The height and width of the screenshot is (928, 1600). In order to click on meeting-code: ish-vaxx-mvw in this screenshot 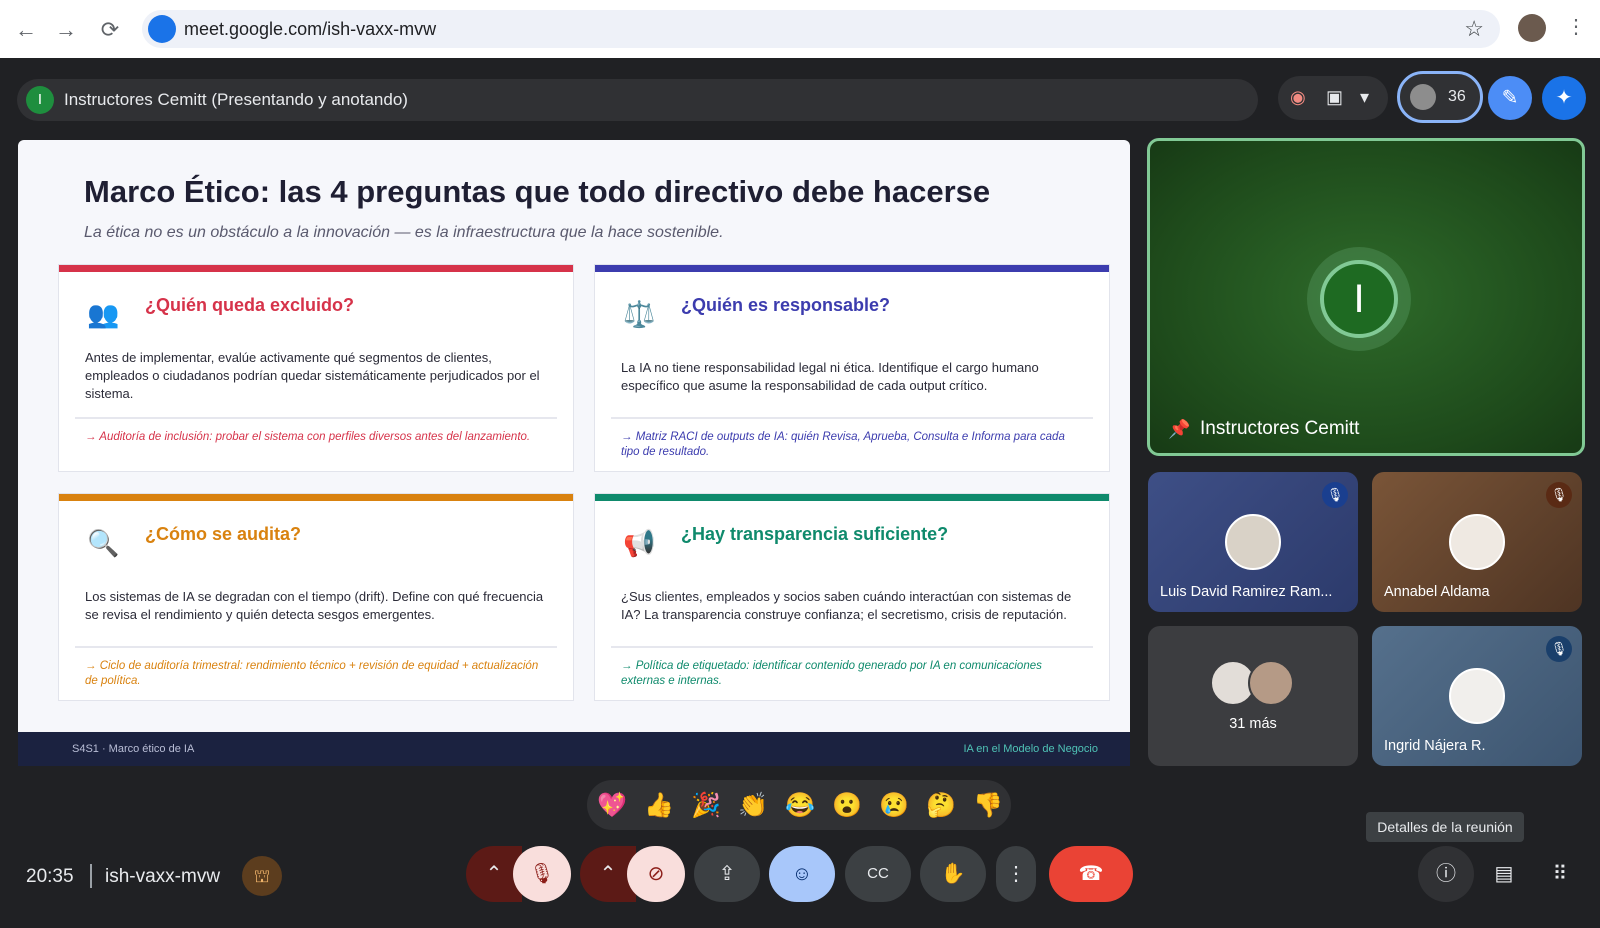, I will do `click(163, 876)`.